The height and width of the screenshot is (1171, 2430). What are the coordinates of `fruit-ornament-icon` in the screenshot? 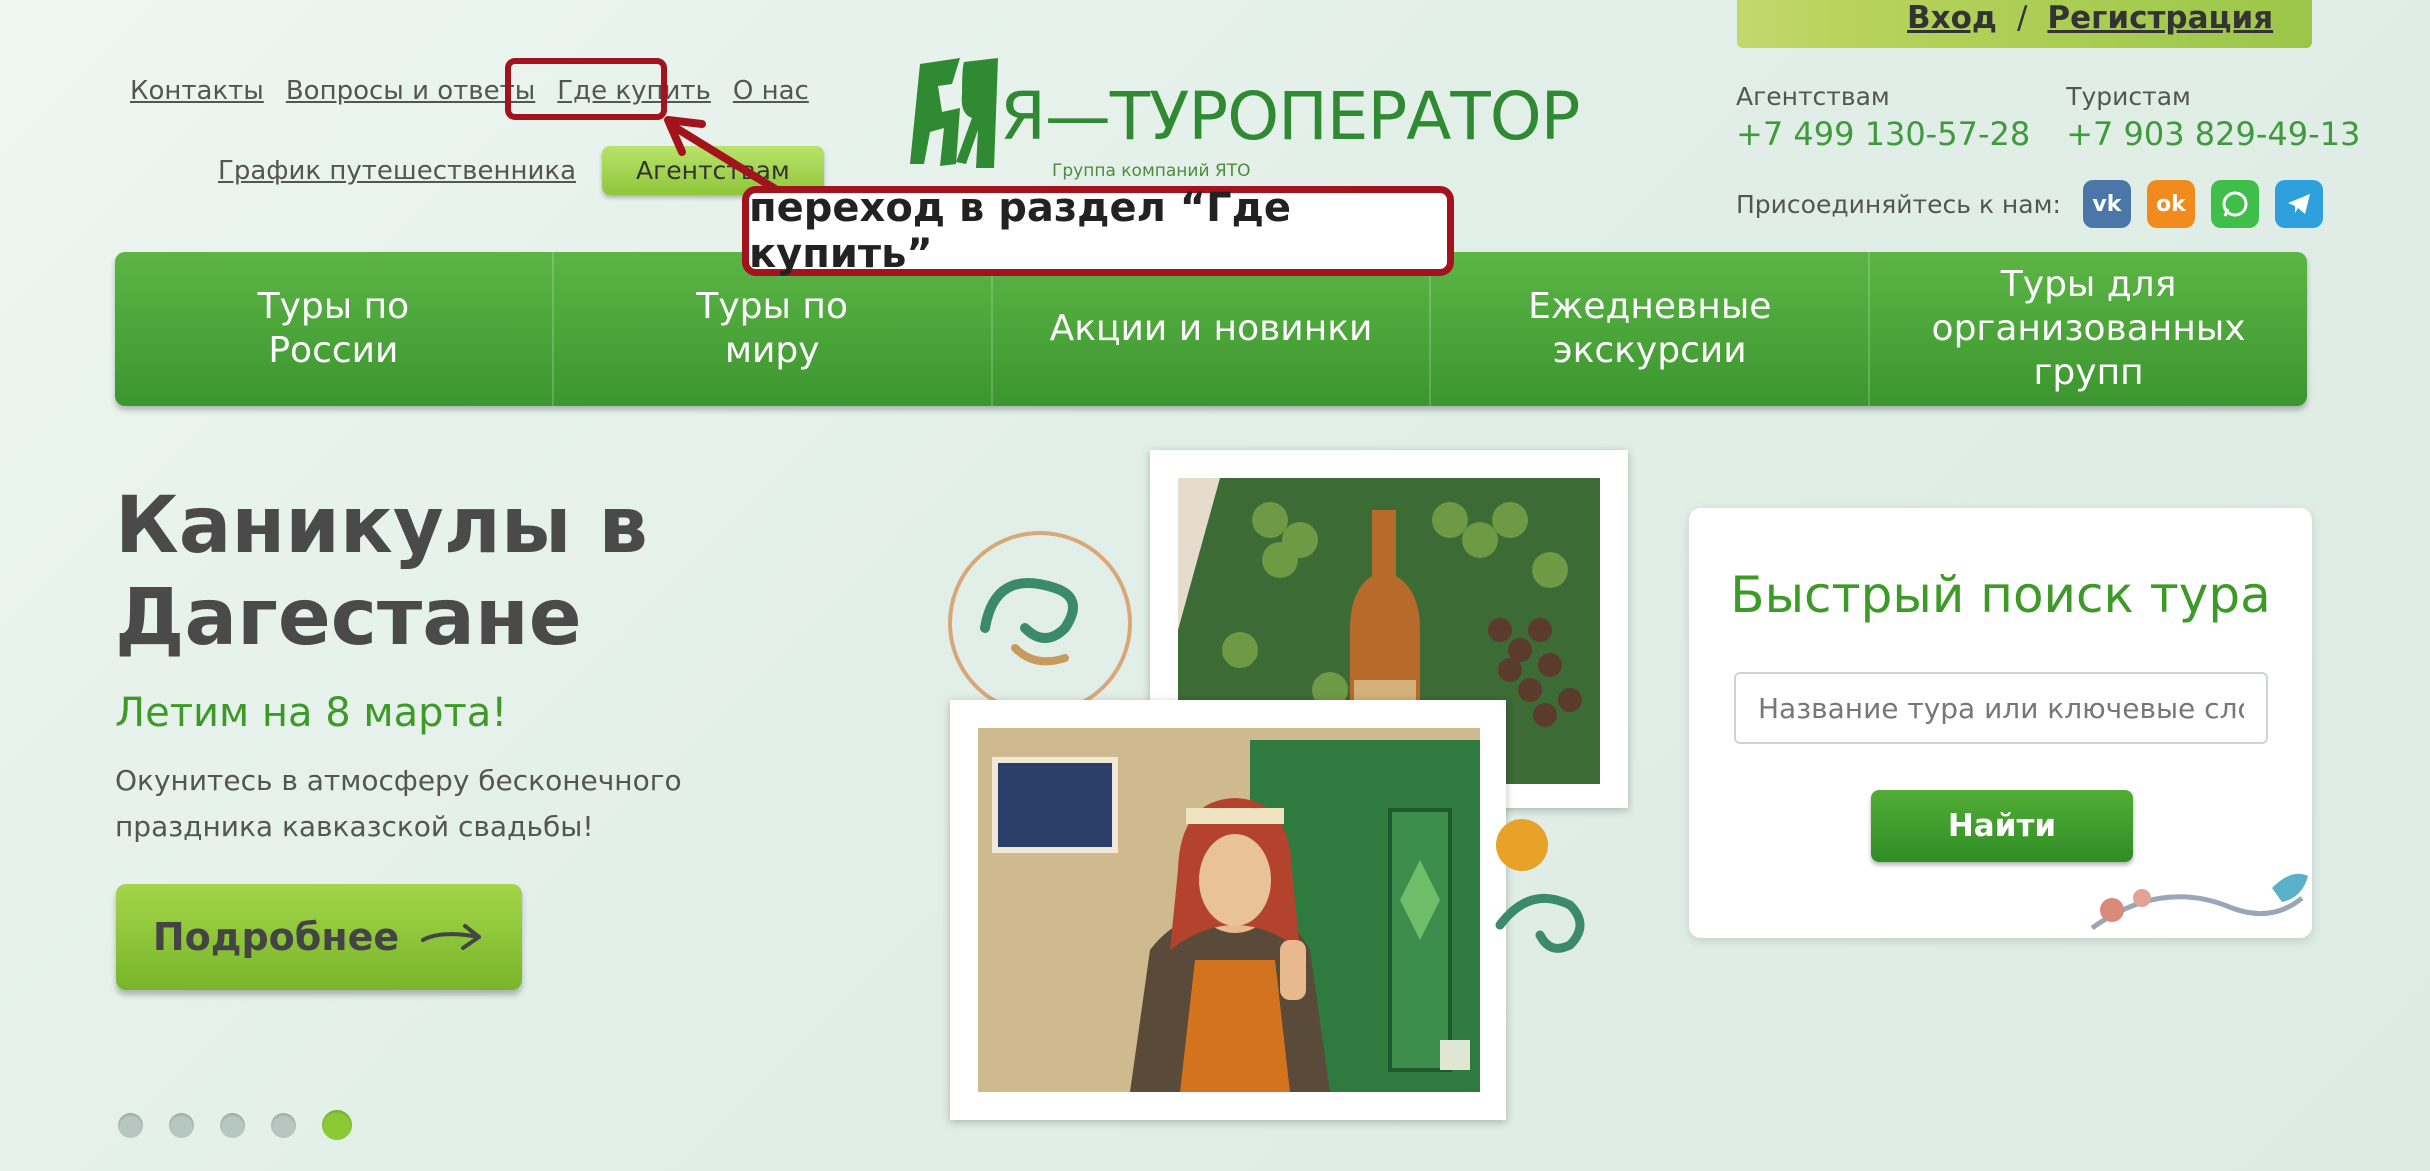 It's located at (1540, 886).